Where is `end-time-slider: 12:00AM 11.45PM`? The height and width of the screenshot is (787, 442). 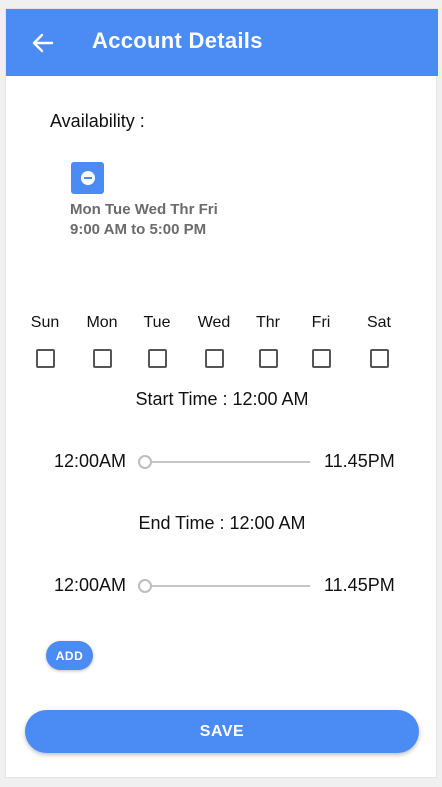
end-time-slider: 12:00AM 11.45PM is located at coordinates (222, 586).